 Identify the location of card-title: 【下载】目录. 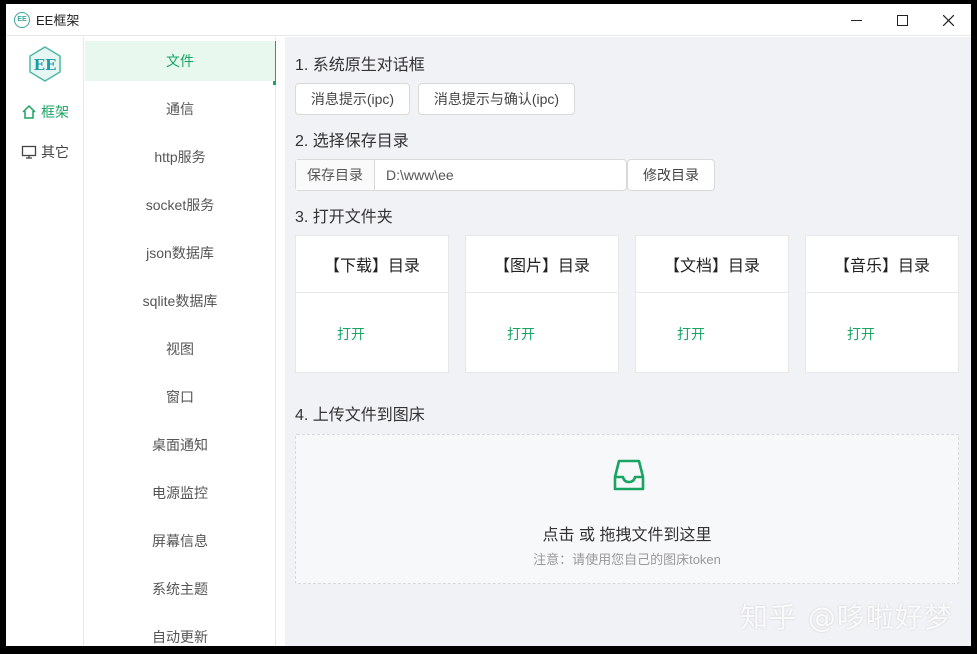
(372, 264).